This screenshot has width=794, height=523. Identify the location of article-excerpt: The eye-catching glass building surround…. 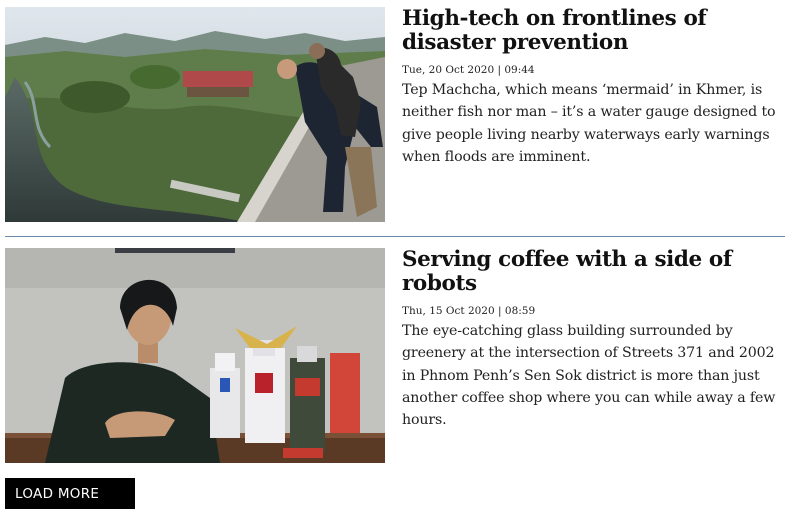
(589, 376).